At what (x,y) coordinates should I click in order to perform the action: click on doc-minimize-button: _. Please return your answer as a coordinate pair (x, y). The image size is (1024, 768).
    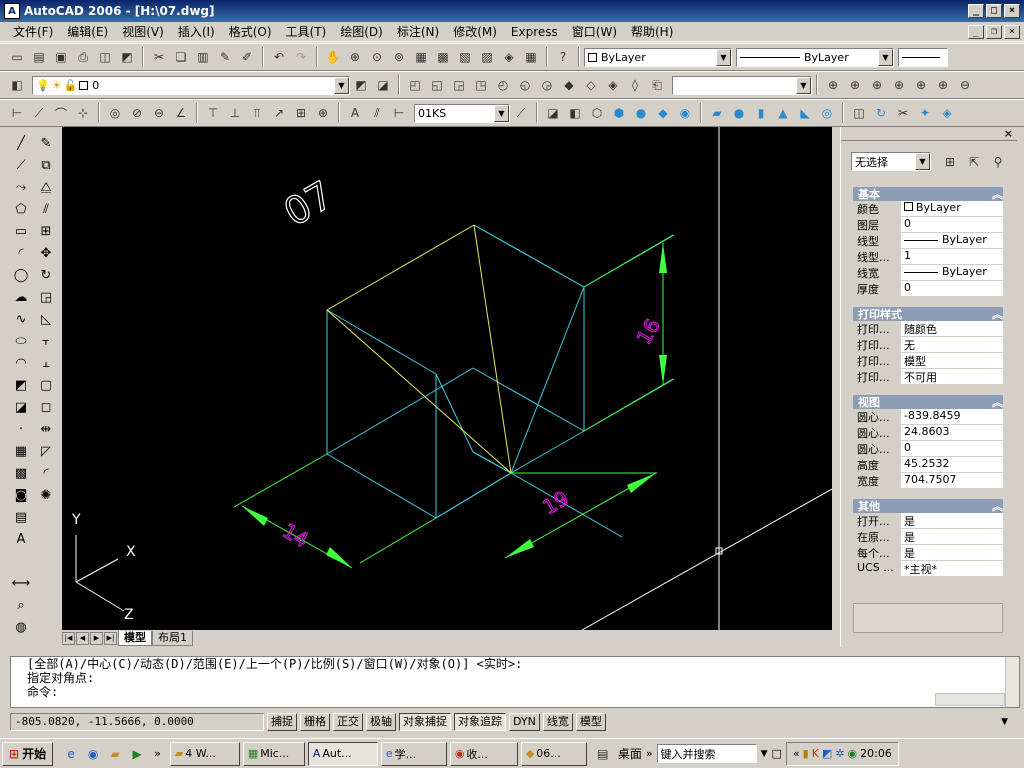
    Looking at the image, I should click on (976, 31).